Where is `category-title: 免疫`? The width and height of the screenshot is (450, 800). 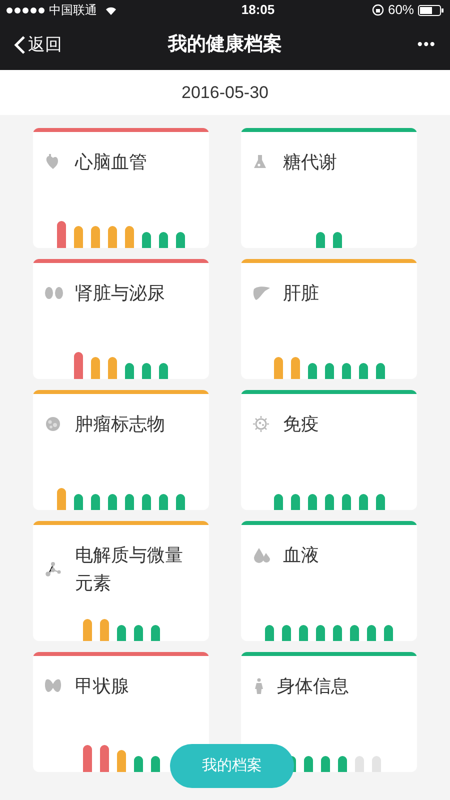 category-title: 免疫 is located at coordinates (301, 424).